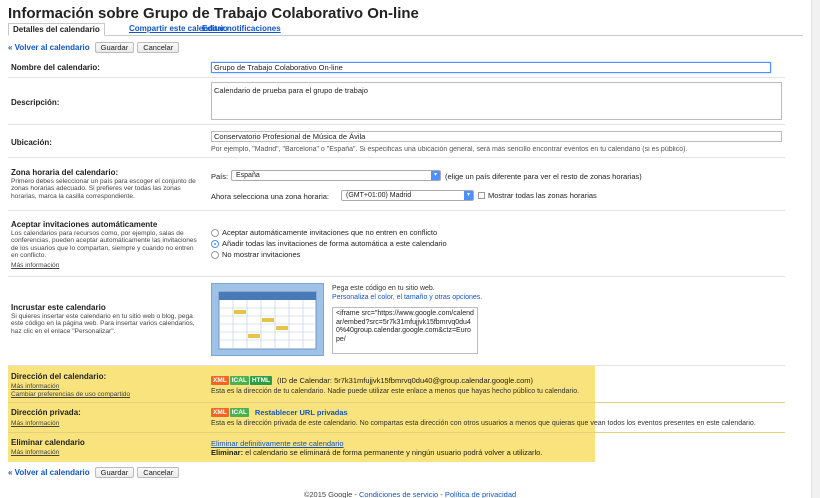 The height and width of the screenshot is (498, 820). I want to click on calendar-name-input: Grupo de Trabajo Colaborativo On-line, so click(491, 67).